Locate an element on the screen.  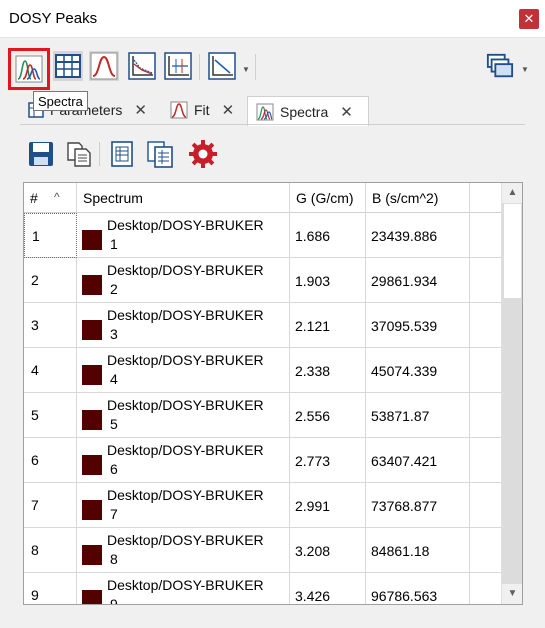
row-number-cell: 4 is located at coordinates (50, 370).